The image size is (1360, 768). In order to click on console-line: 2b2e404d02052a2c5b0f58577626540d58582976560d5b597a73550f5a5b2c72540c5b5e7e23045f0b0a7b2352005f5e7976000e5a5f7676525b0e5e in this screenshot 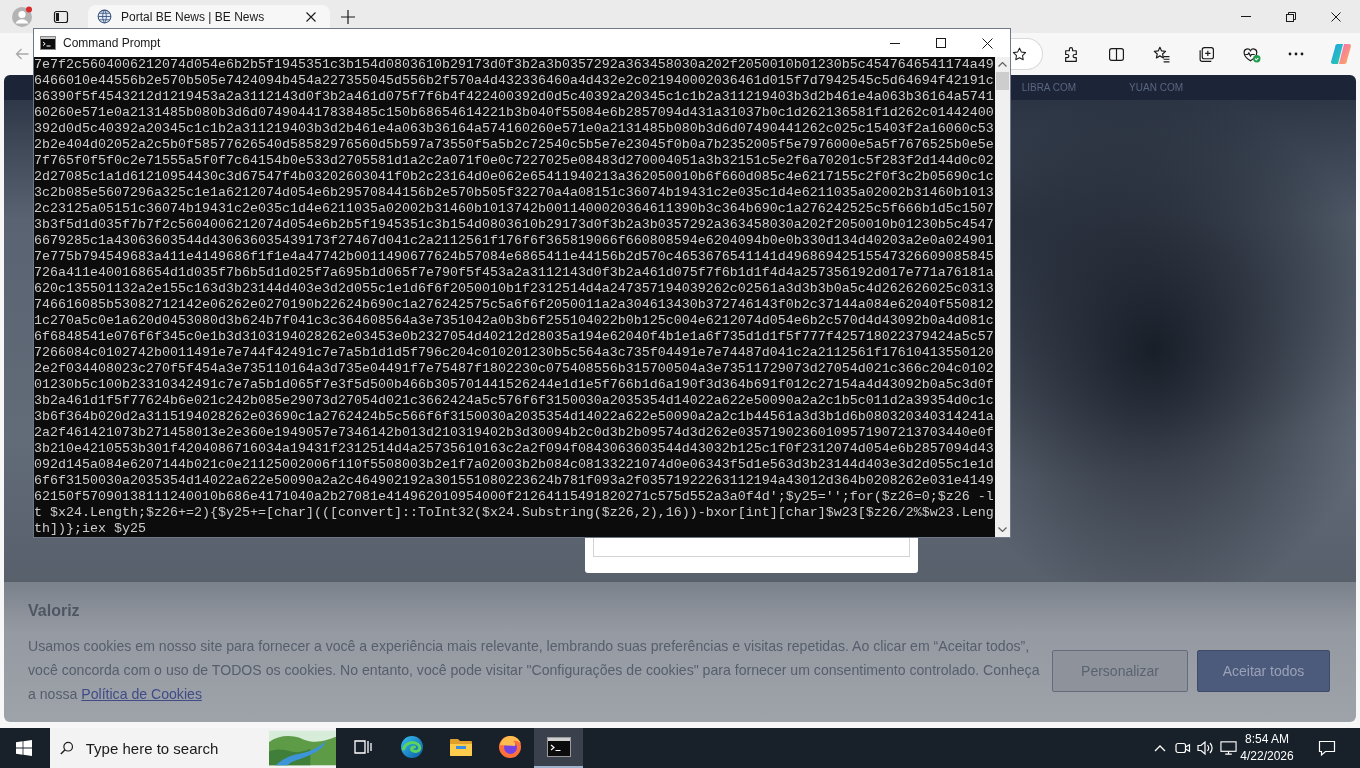, I will do `click(514, 145)`.